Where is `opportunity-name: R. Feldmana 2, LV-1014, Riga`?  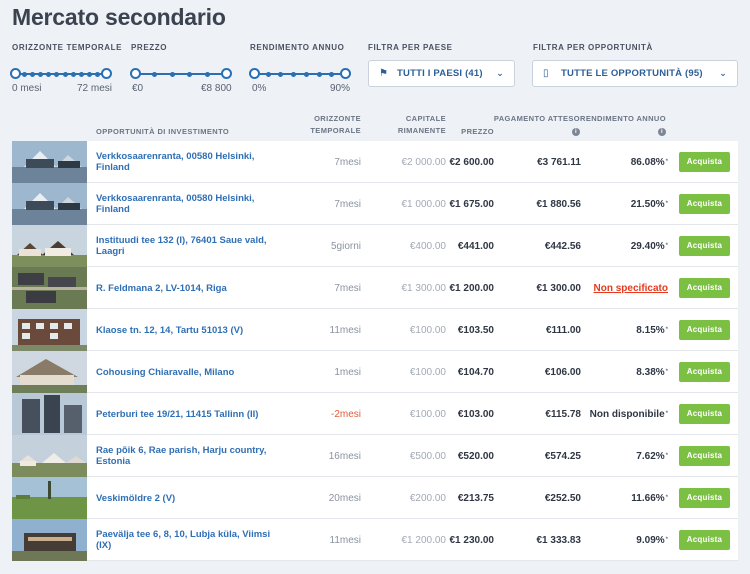
opportunity-name: R. Feldmana 2, LV-1014, Riga is located at coordinates (161, 288).